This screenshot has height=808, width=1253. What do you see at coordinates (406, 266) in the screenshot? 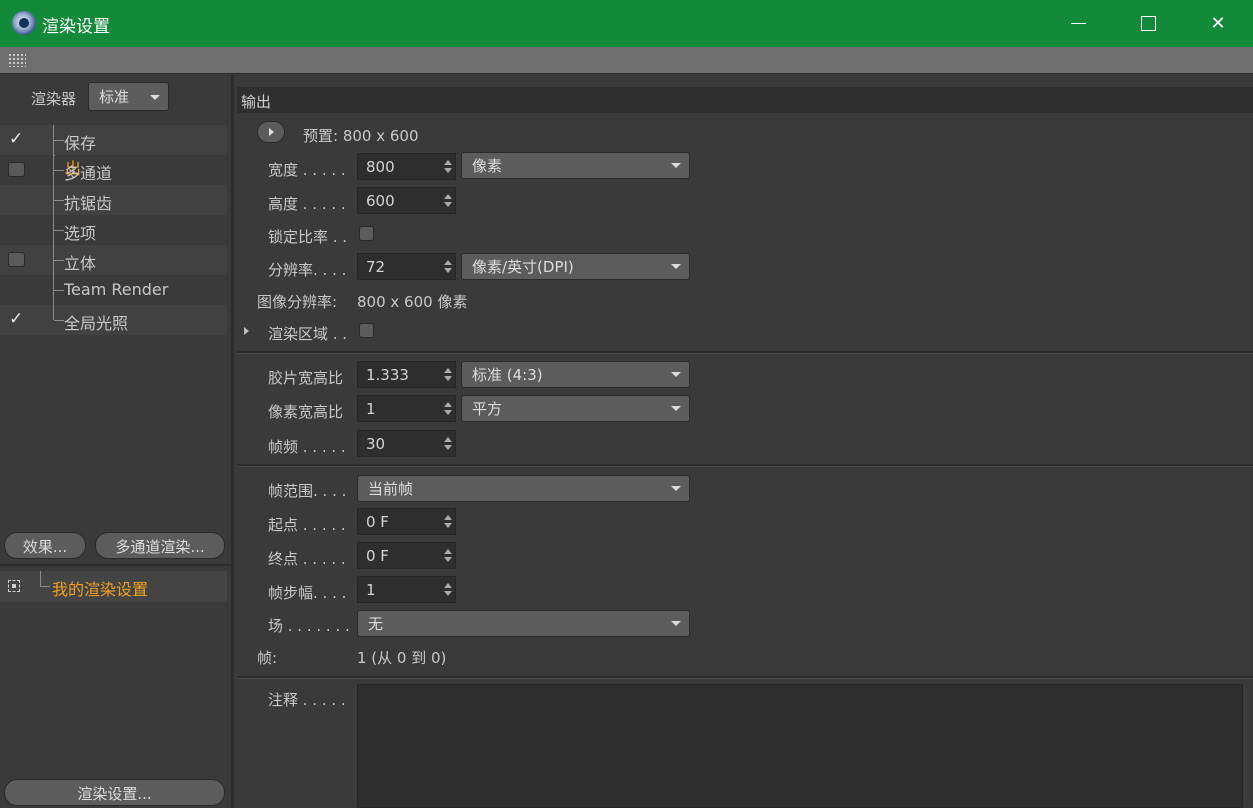
I see `resolution-field: 72` at bounding box center [406, 266].